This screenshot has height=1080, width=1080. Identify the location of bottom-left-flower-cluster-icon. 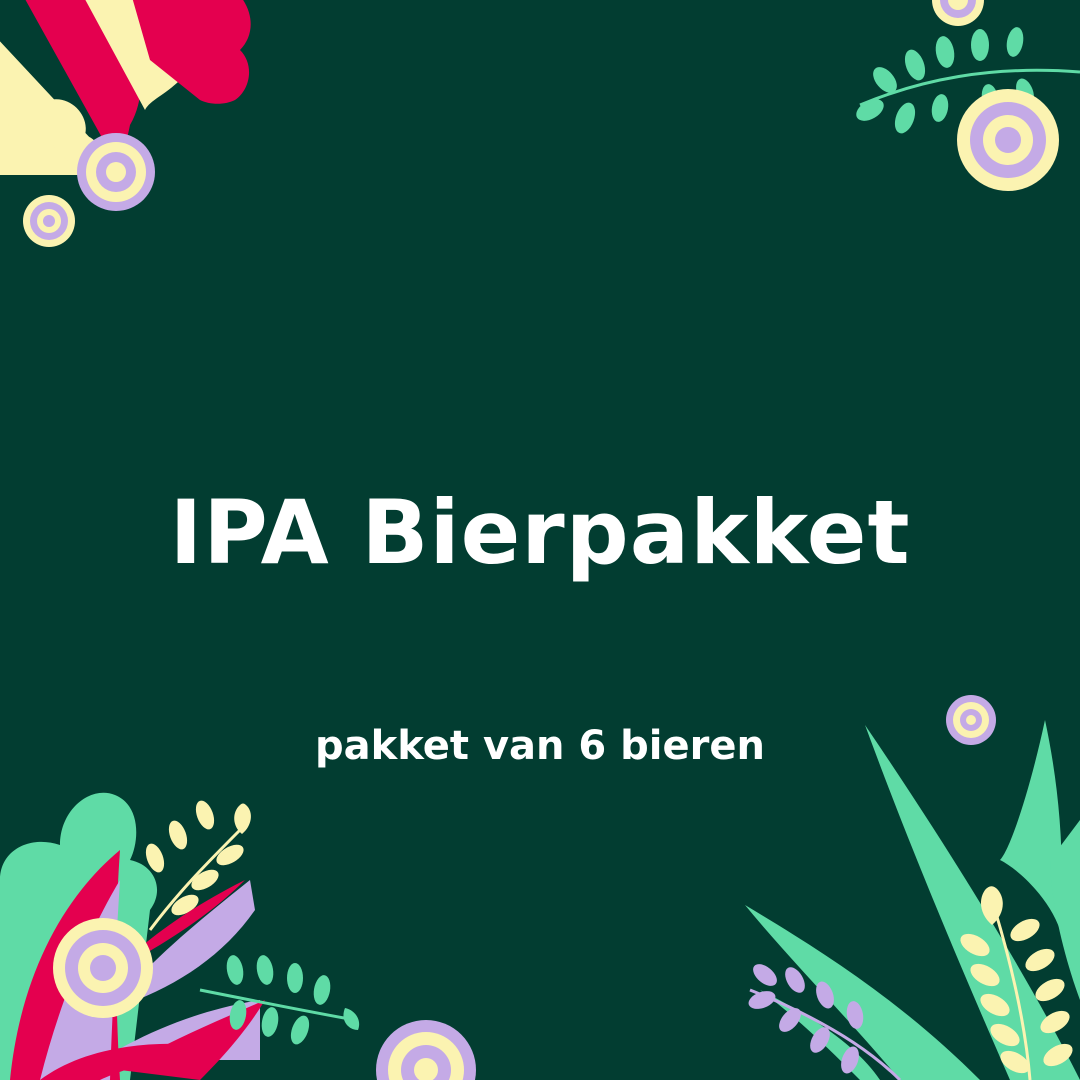
(180, 936).